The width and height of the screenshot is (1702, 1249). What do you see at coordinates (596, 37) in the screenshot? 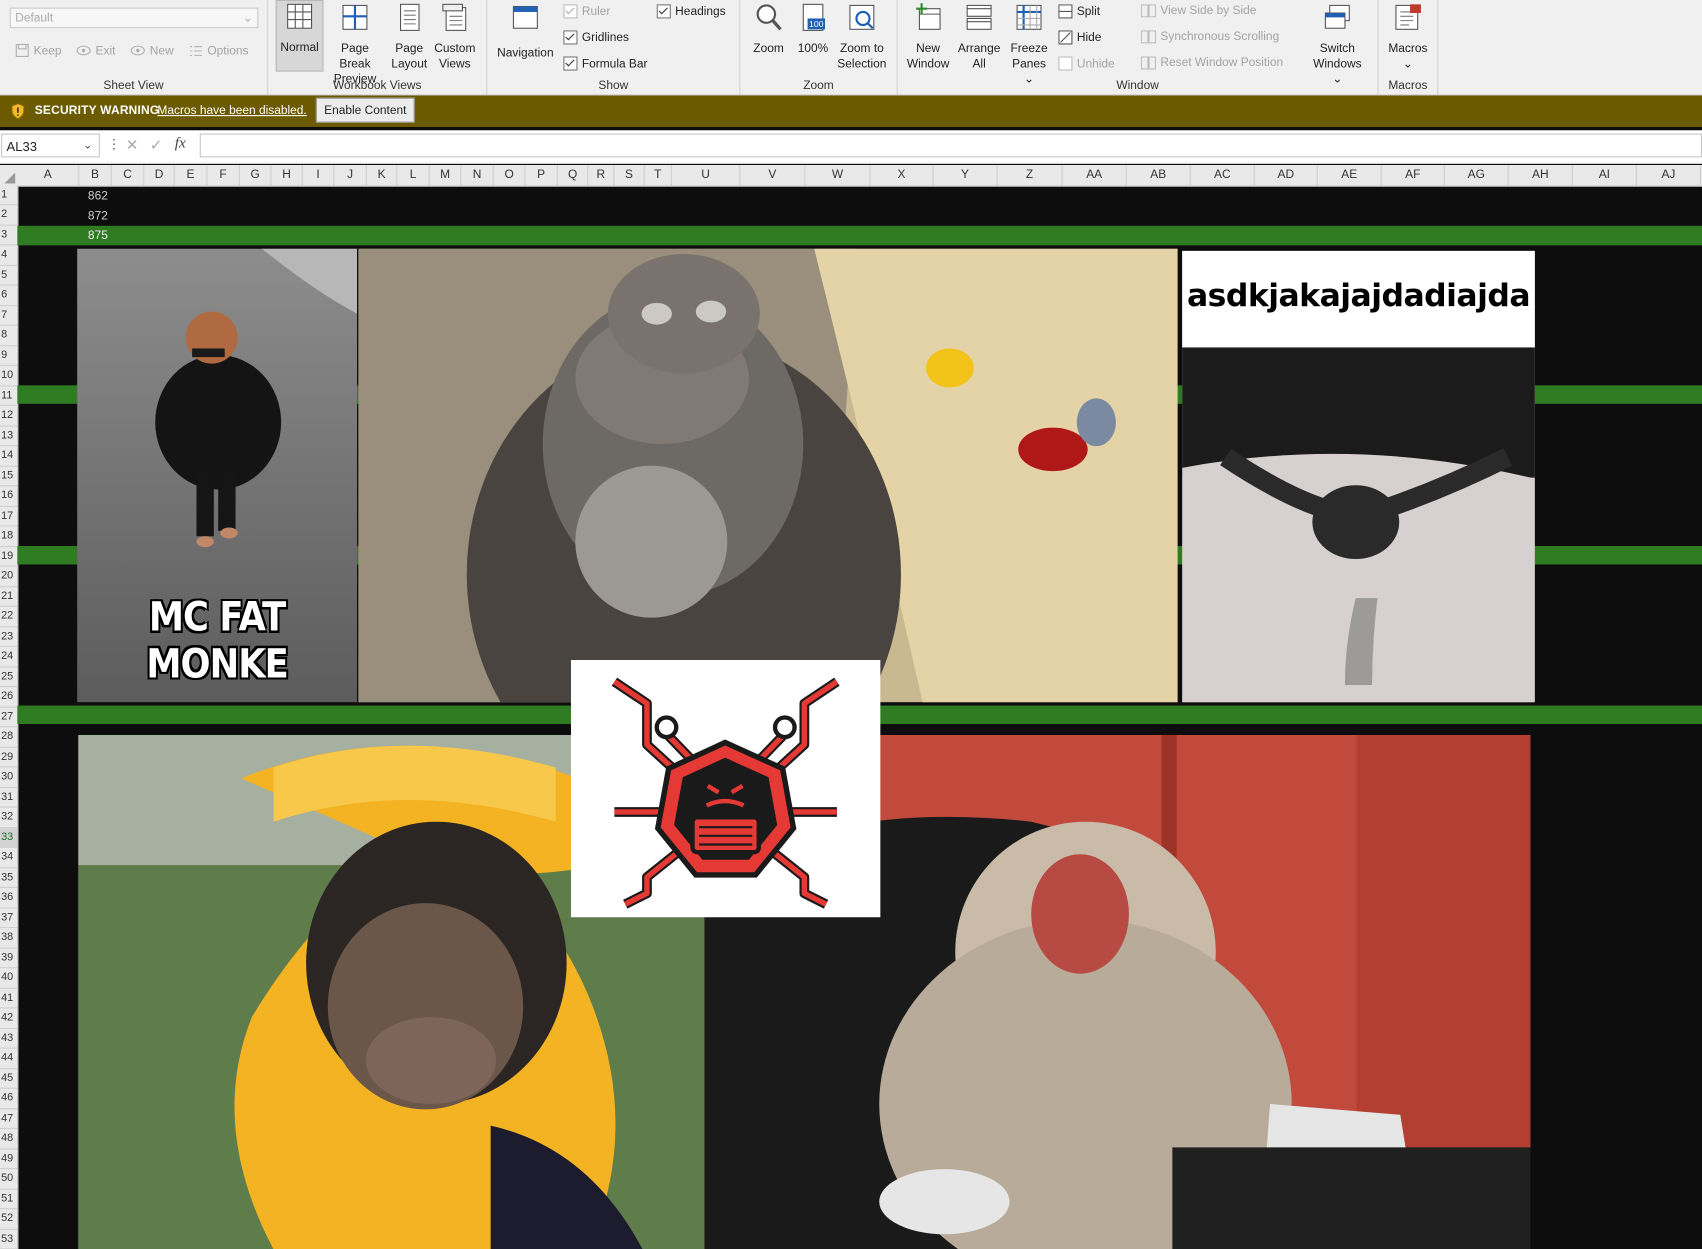
I see `gridlines-checkbox: Gridlines` at bounding box center [596, 37].